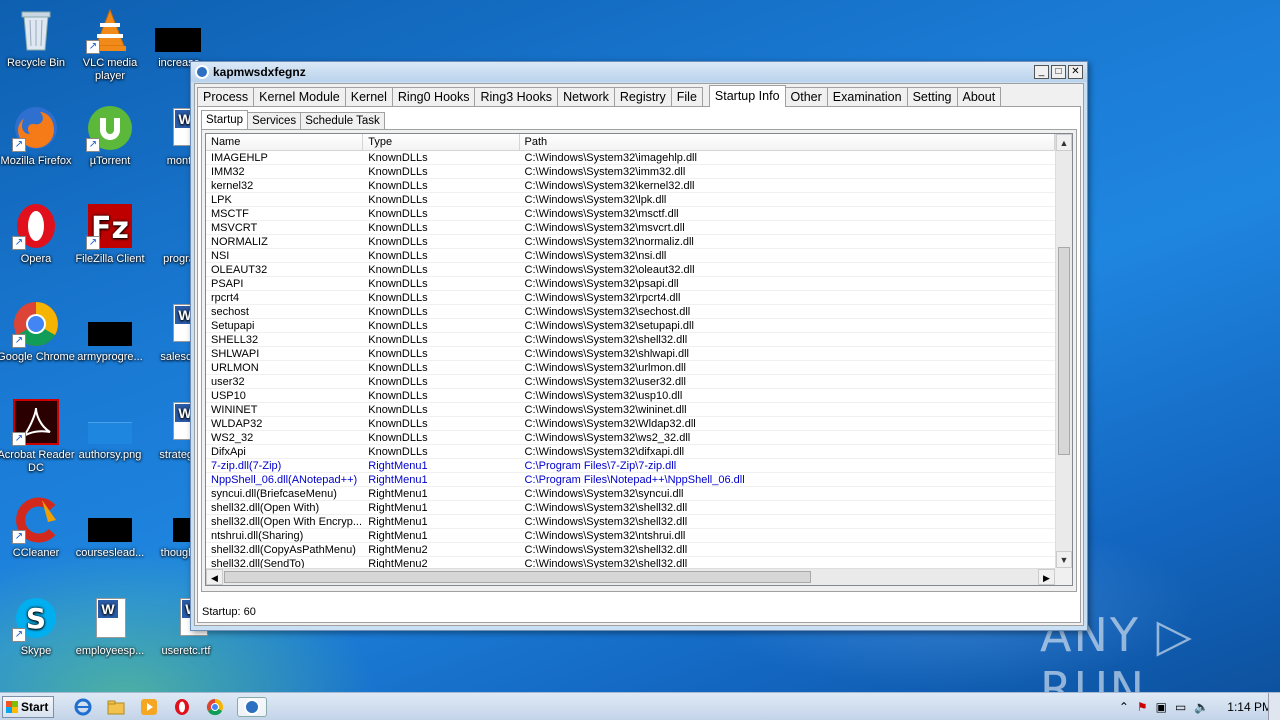 This screenshot has height=720, width=1280. I want to click on column-header-path: Path, so click(787, 142).